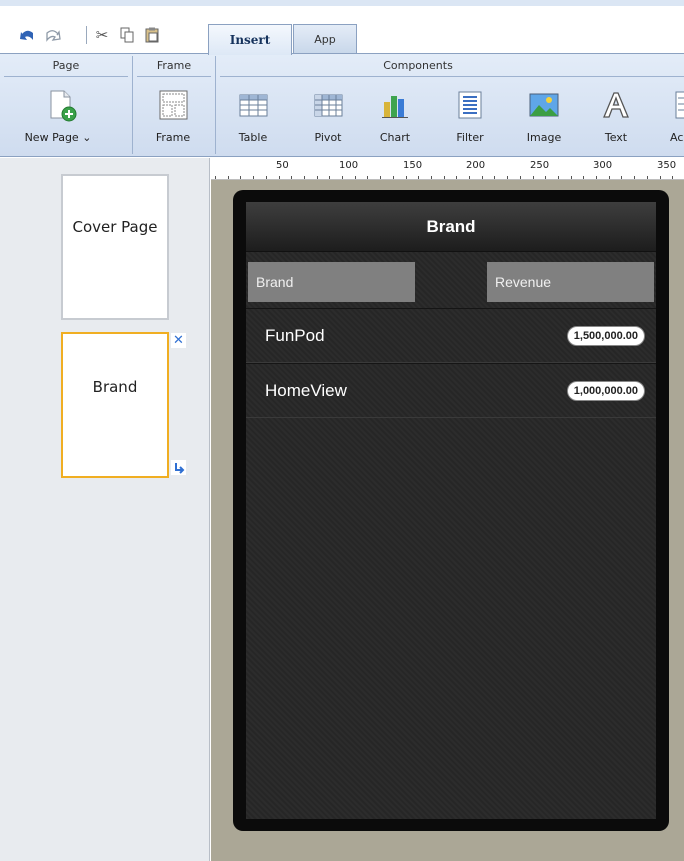 This screenshot has height=861, width=684. Describe the element at coordinates (115, 405) in the screenshot. I see `page-thumbnail-brand: Brand` at that location.